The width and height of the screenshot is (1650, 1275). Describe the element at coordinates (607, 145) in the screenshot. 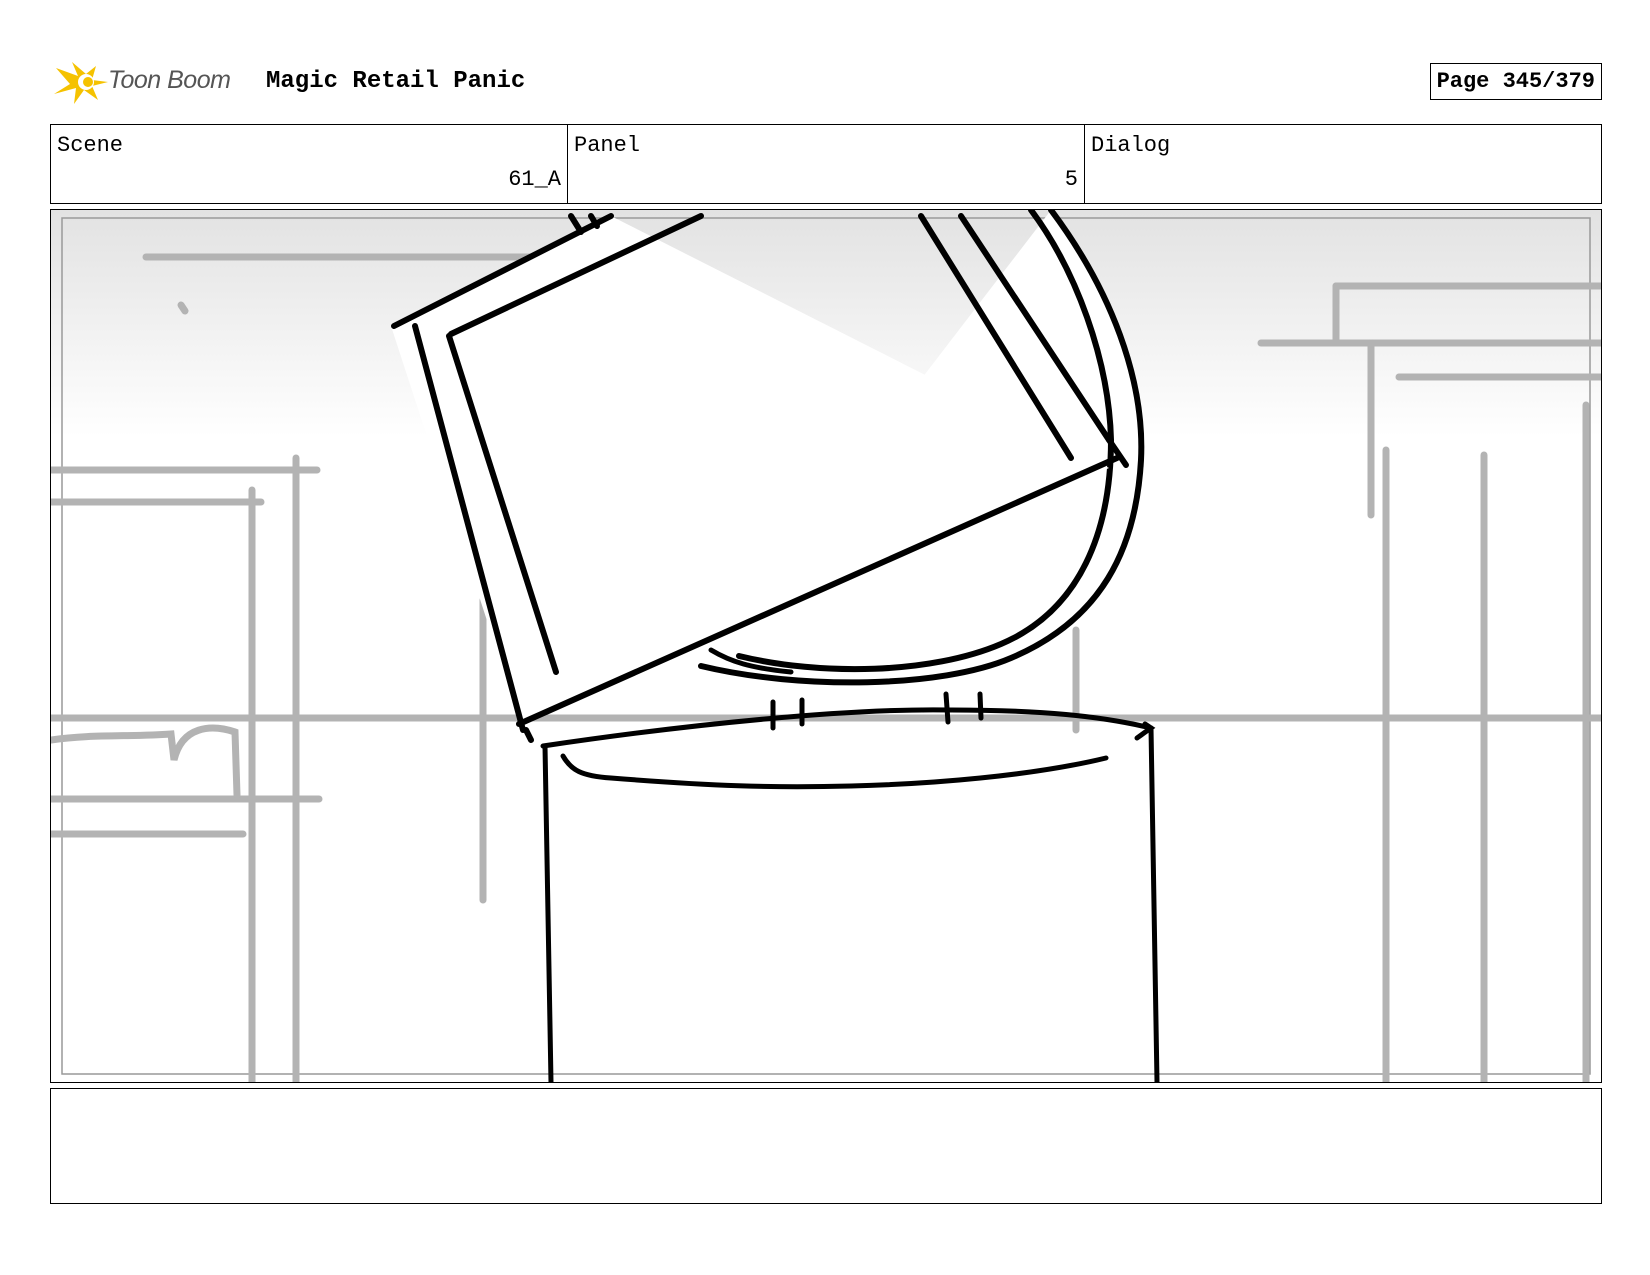

I see `panel-label: Panel` at that location.